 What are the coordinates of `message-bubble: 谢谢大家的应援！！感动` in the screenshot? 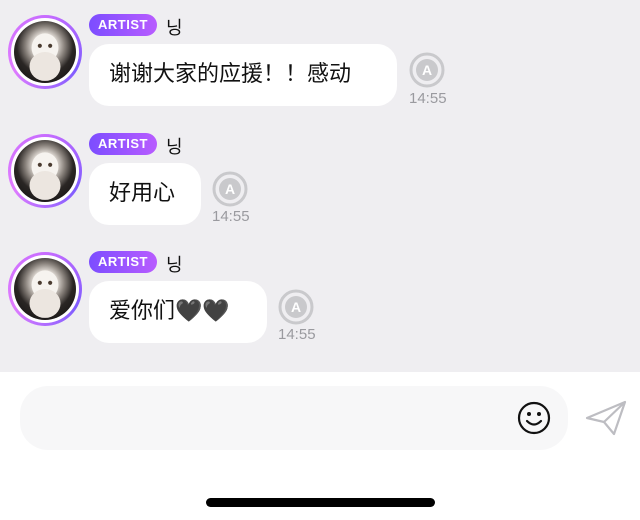 It's located at (243, 75).